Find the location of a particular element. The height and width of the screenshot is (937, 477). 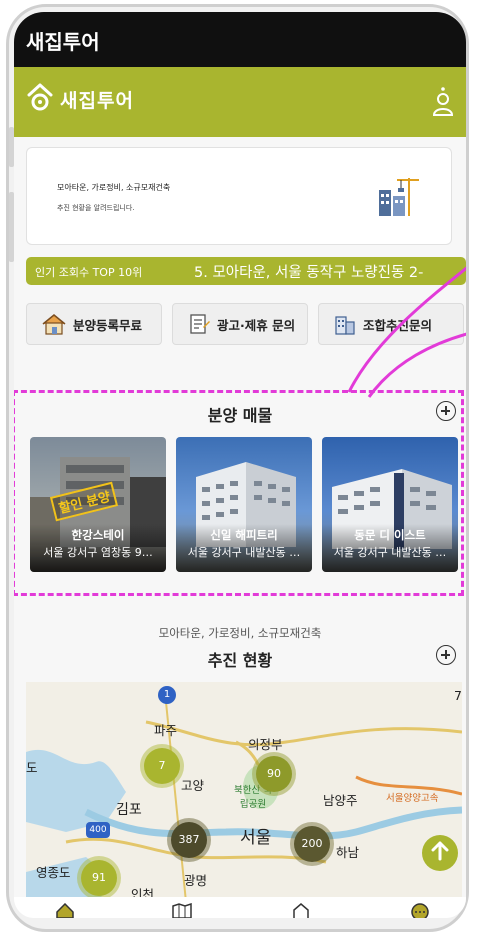

apartment-icon is located at coordinates (345, 324).